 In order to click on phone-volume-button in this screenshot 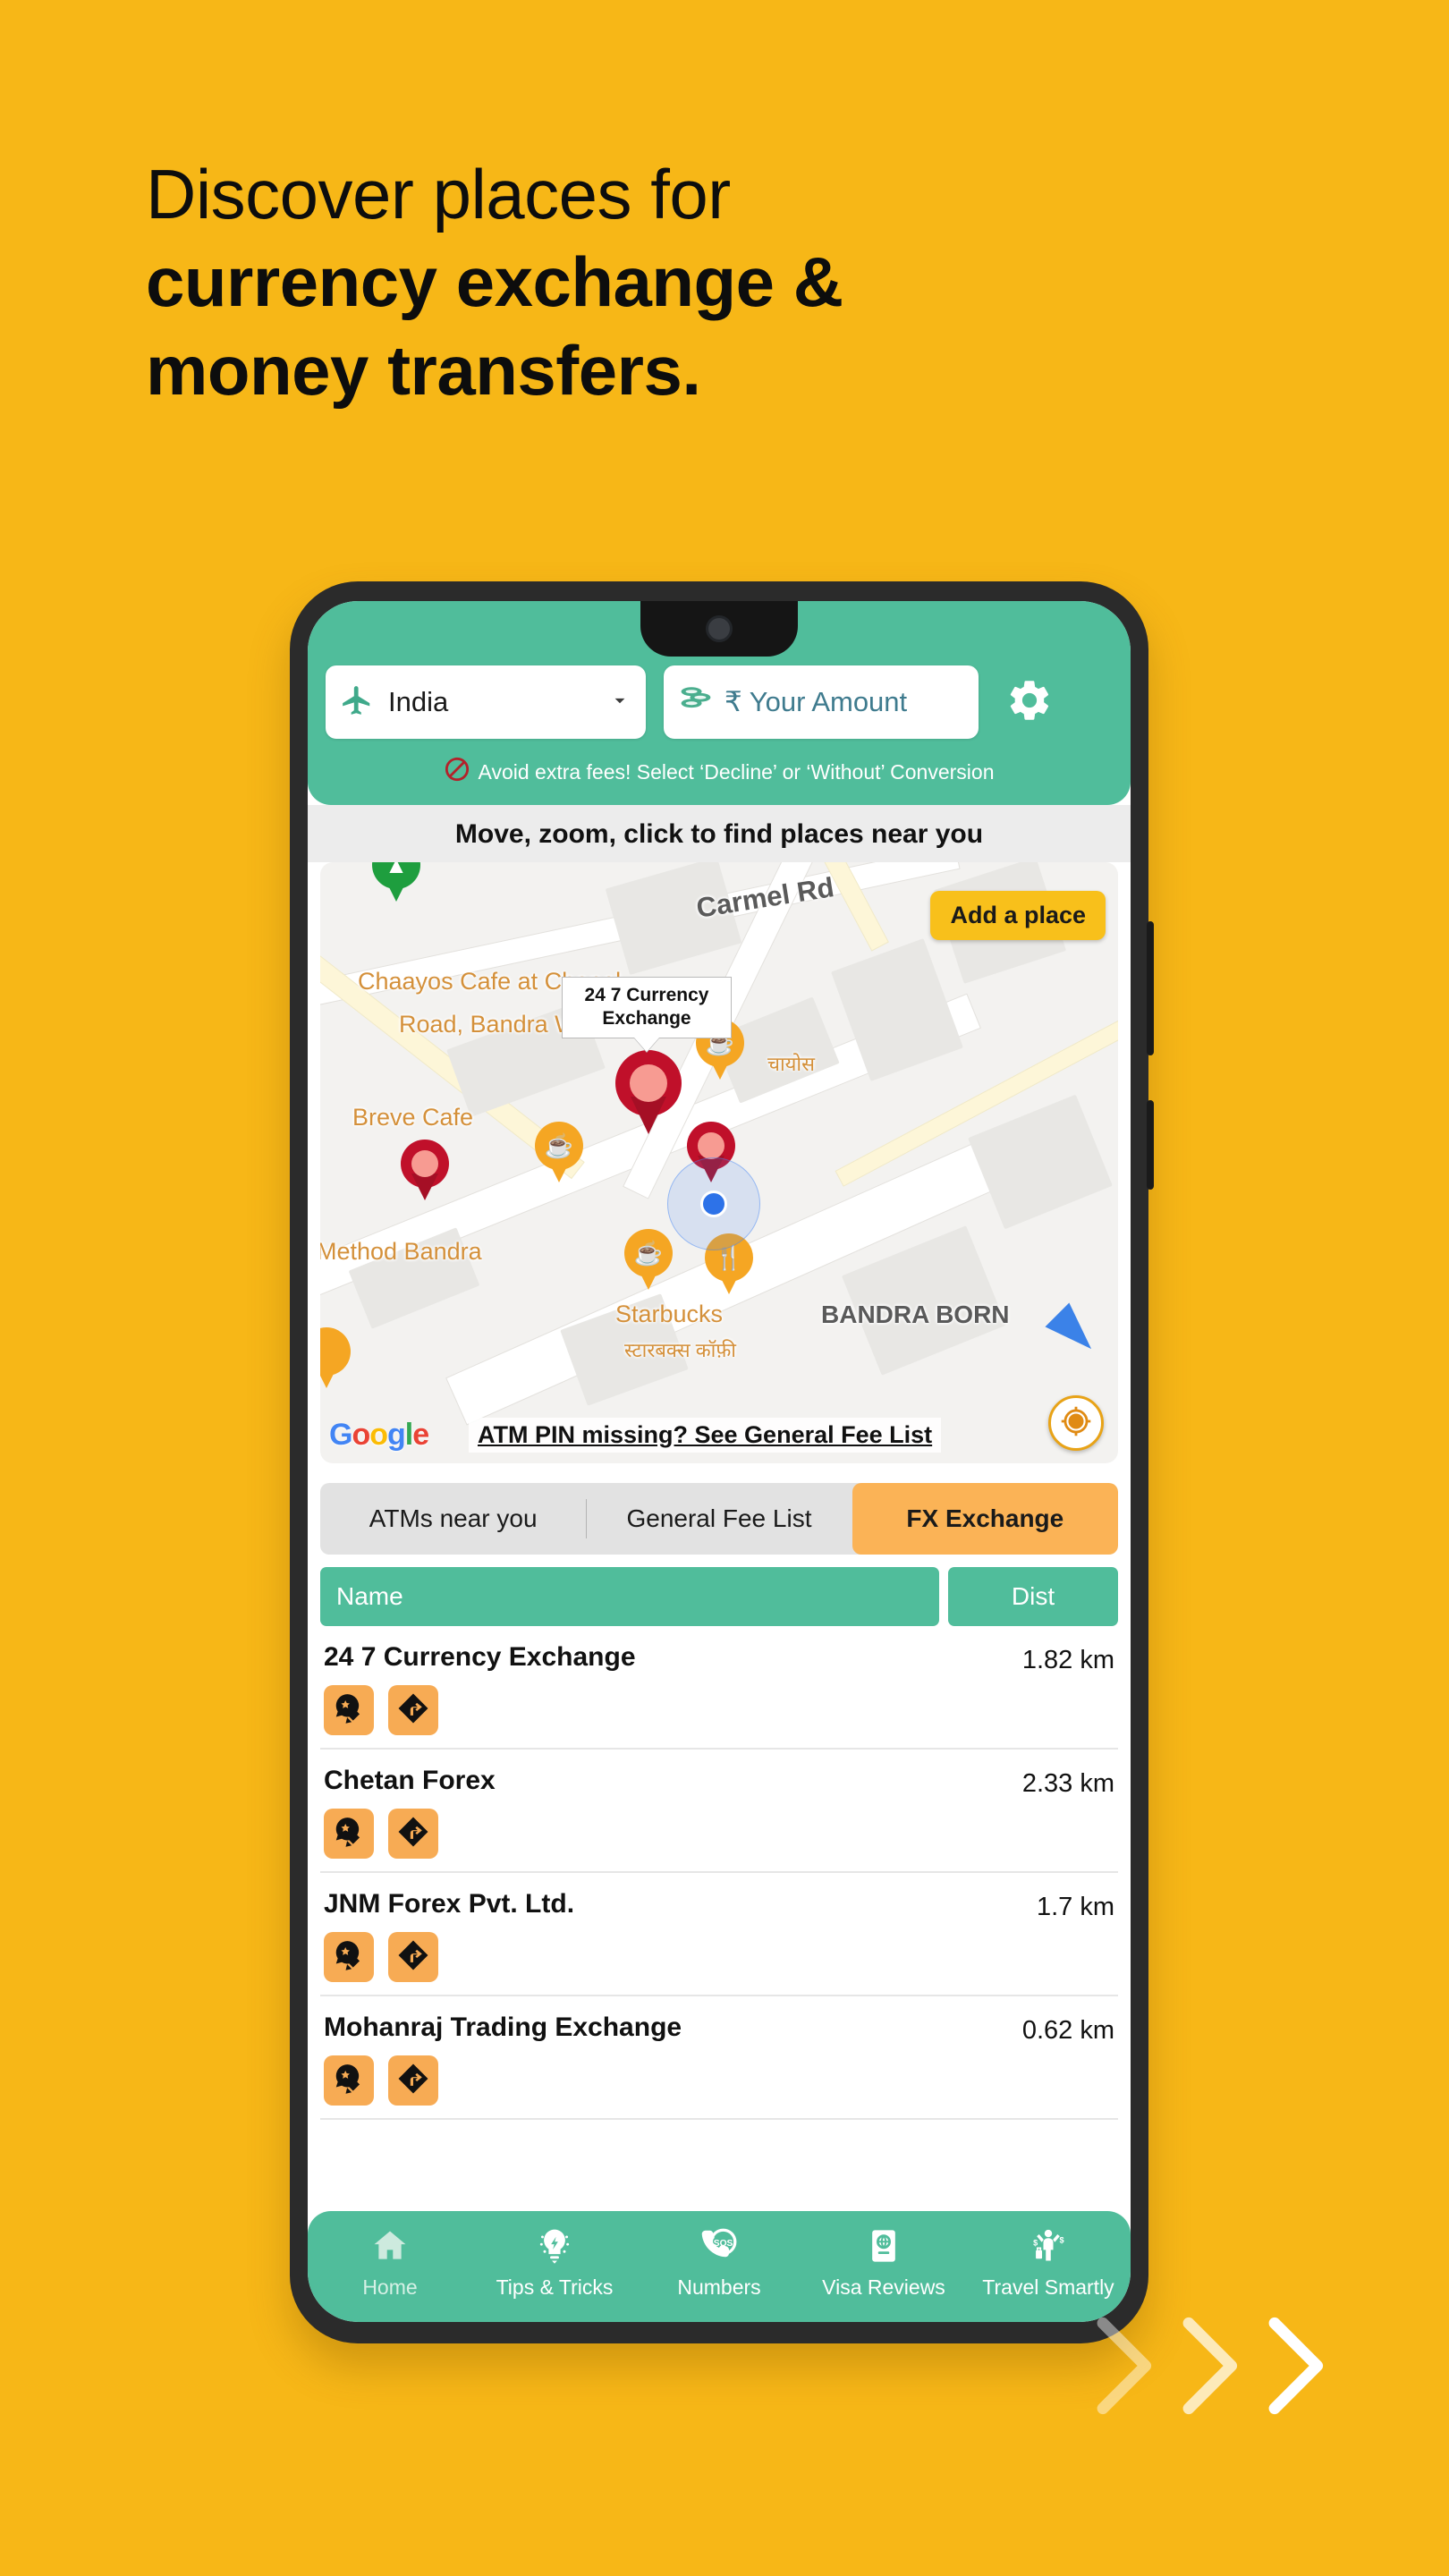, I will do `click(1150, 988)`.